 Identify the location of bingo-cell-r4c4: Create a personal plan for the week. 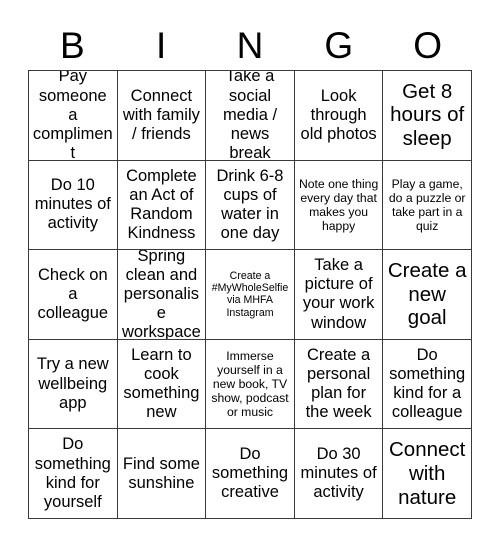
(339, 384).